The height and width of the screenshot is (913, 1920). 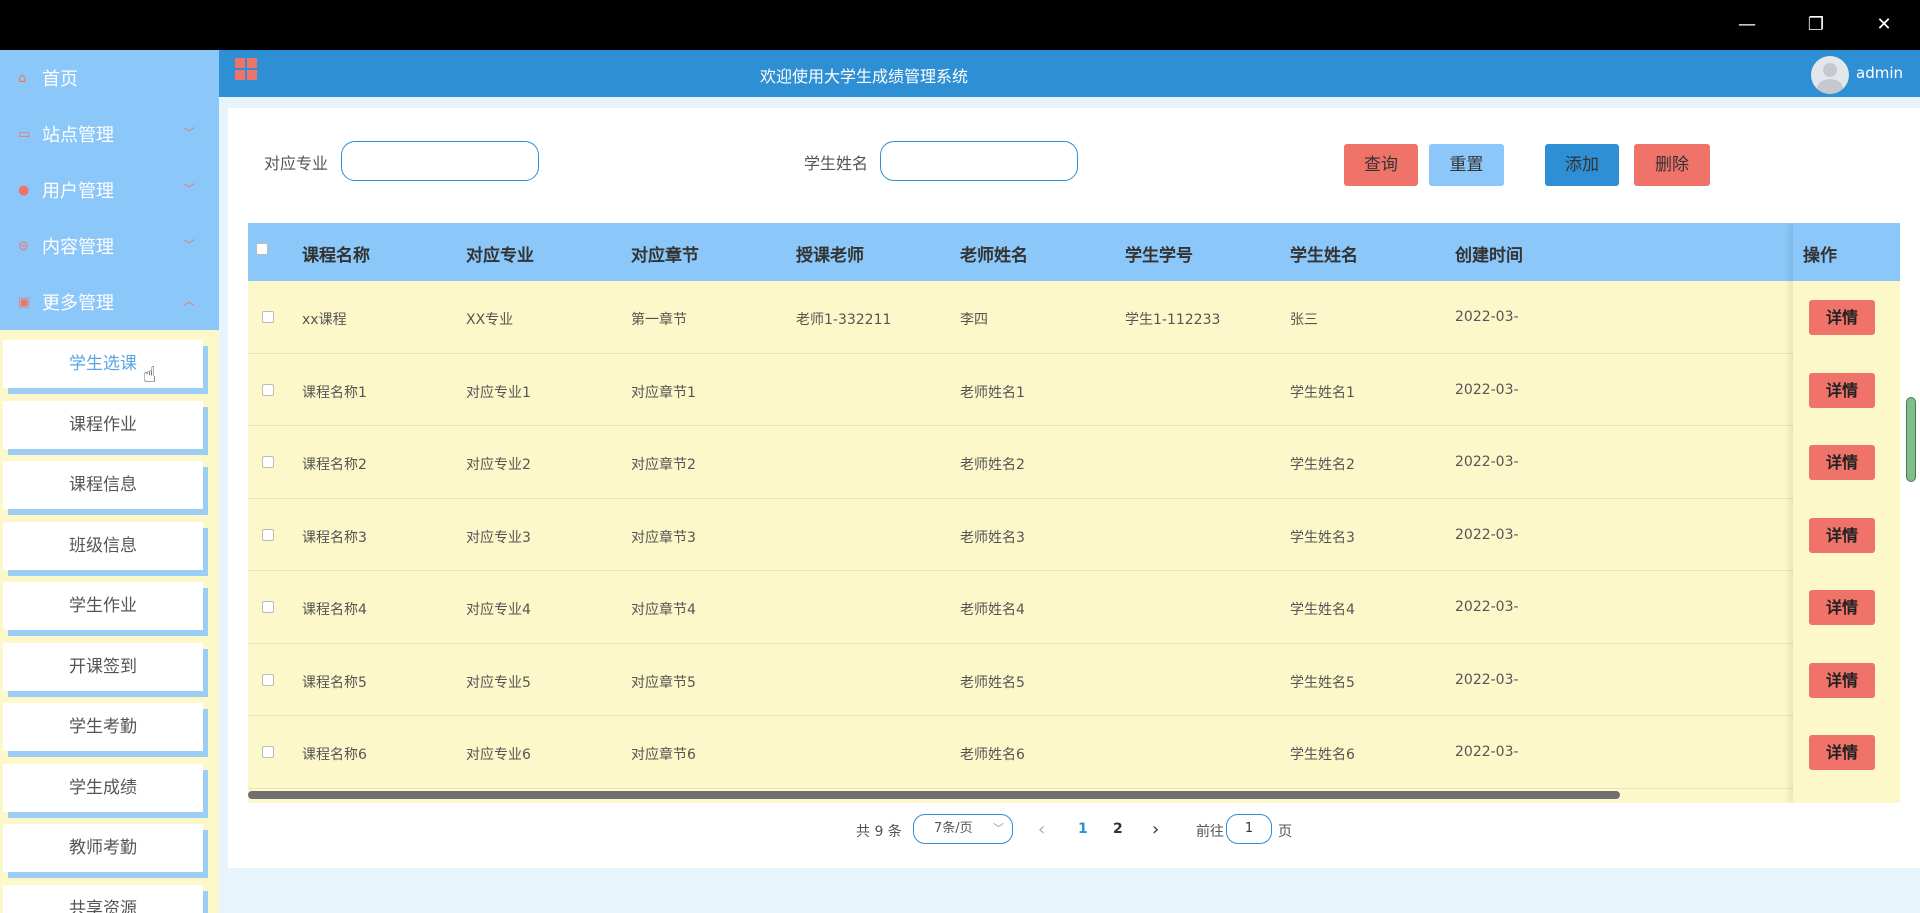 I want to click on table-cell: 学生姓名3, so click(x=1322, y=537).